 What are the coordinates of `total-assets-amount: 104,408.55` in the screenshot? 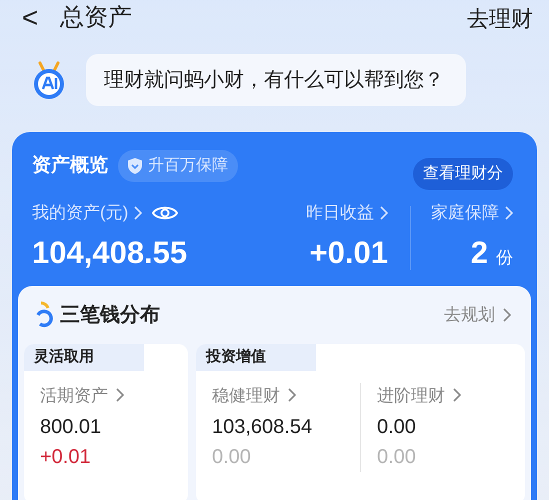 It's located at (110, 253).